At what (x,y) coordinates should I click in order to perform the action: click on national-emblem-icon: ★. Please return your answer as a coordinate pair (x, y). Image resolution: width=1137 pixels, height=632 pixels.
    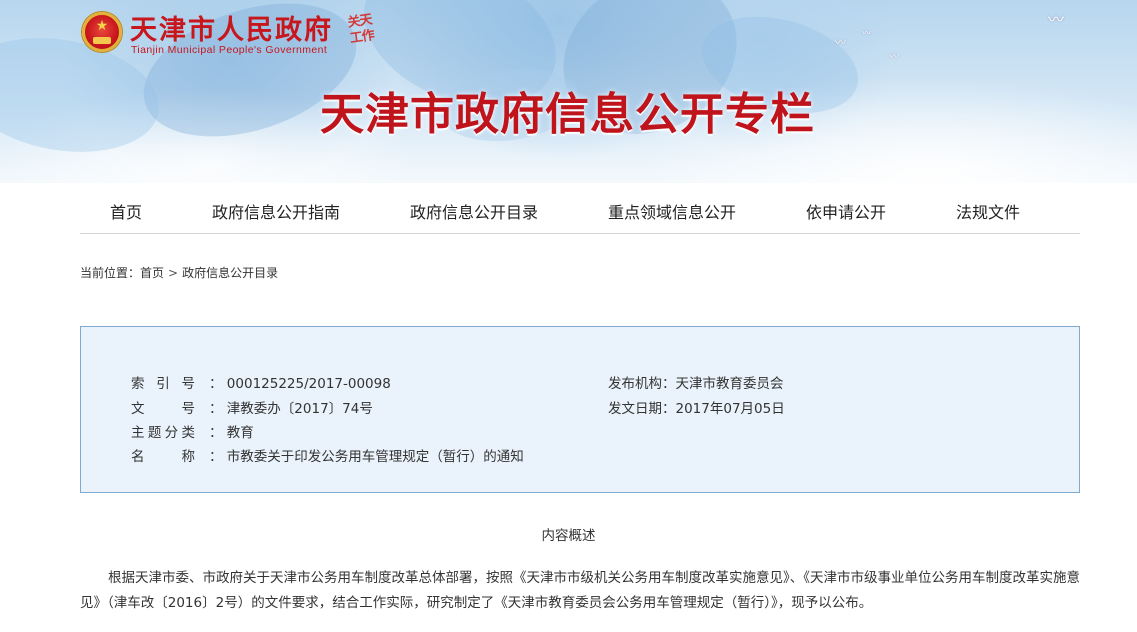
    Looking at the image, I should click on (102, 32).